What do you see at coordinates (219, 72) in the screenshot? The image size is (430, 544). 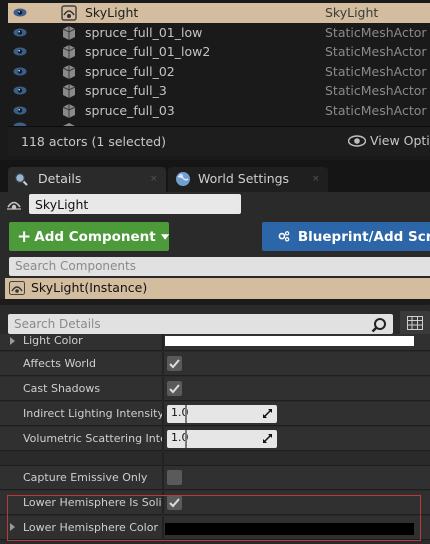 I see `outliner-row: spruce_full_02 StaticMeshActor` at bounding box center [219, 72].